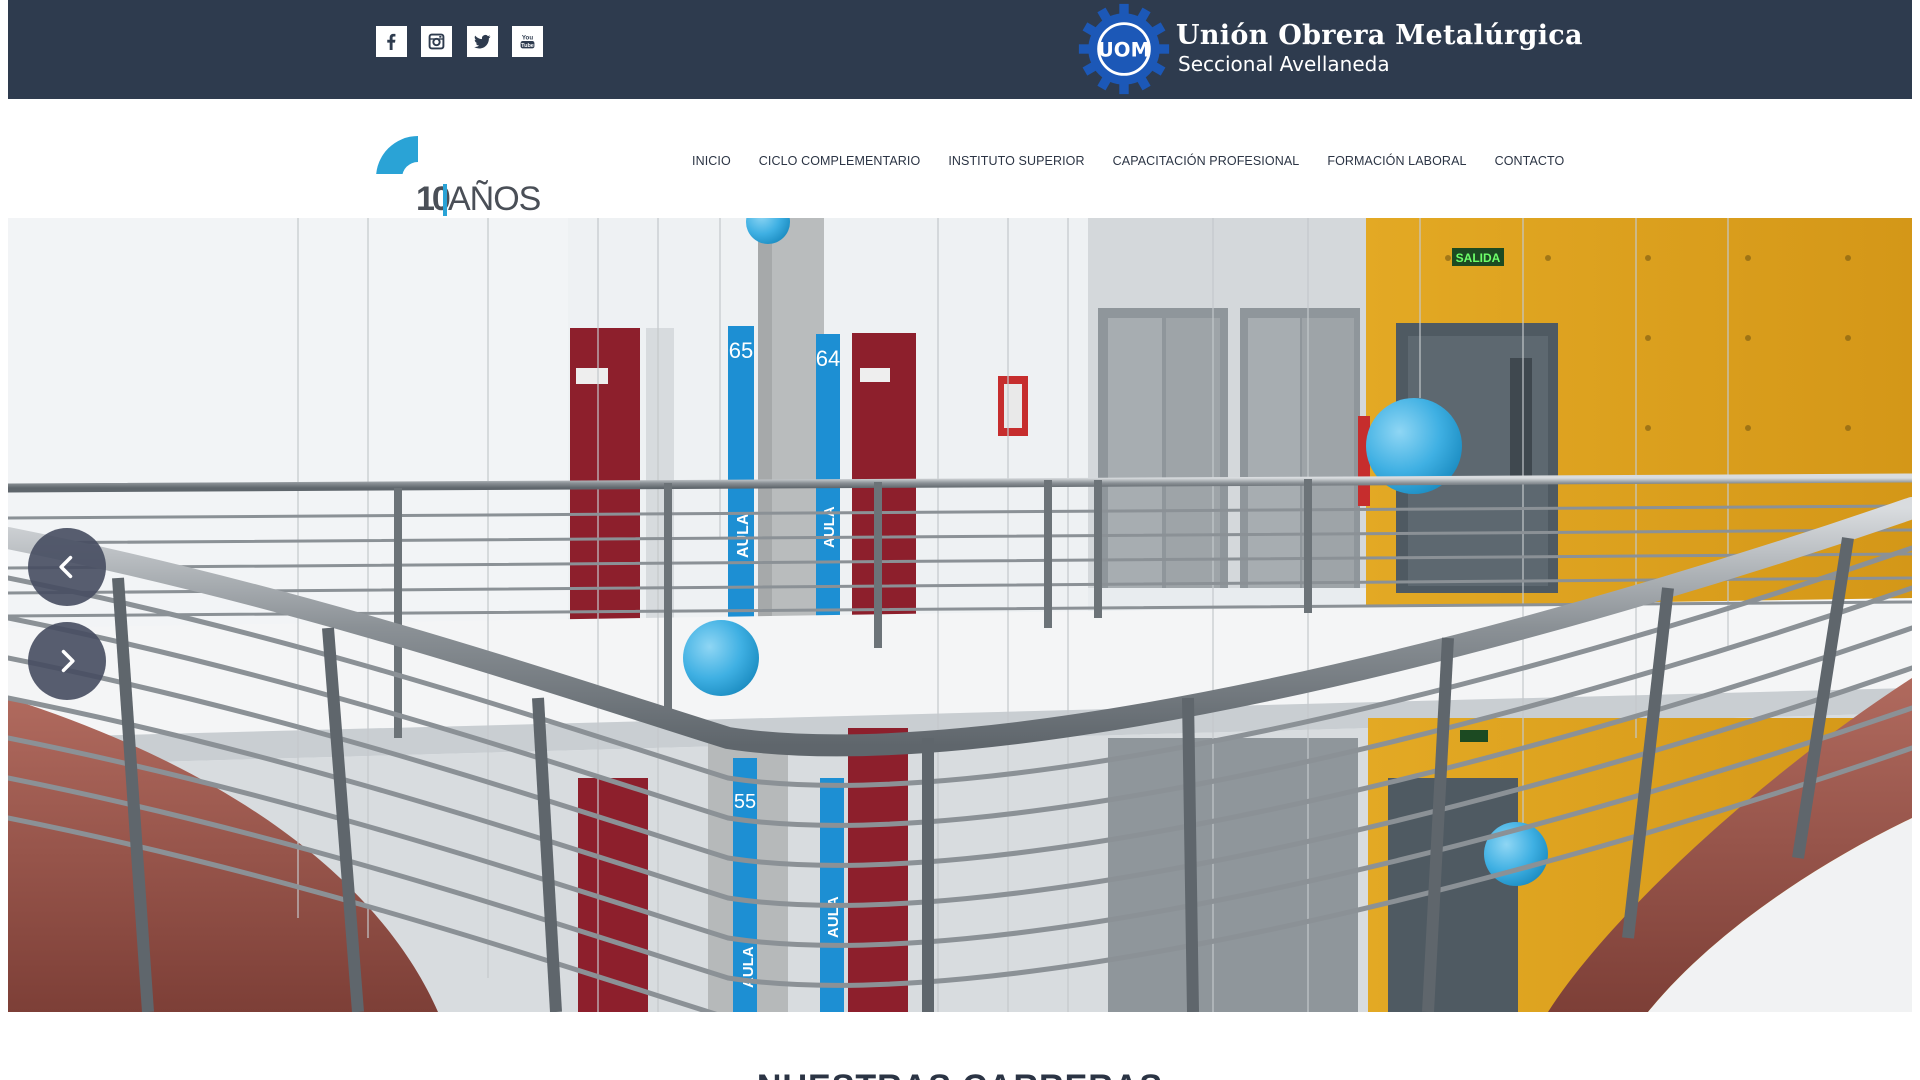 This screenshot has width=1920, height=1080. Describe the element at coordinates (711, 161) in the screenshot. I see `nav-inicio: INICIO` at that location.